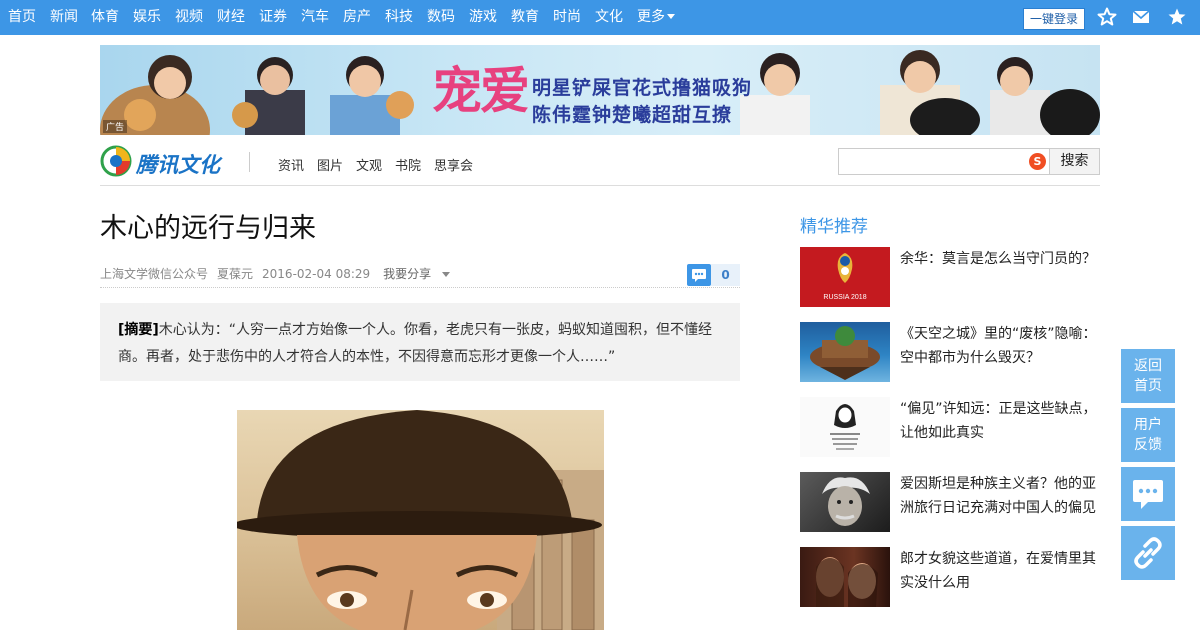  Describe the element at coordinates (651, 17) in the screenshot. I see `nav-item-more-label: 更多` at that location.